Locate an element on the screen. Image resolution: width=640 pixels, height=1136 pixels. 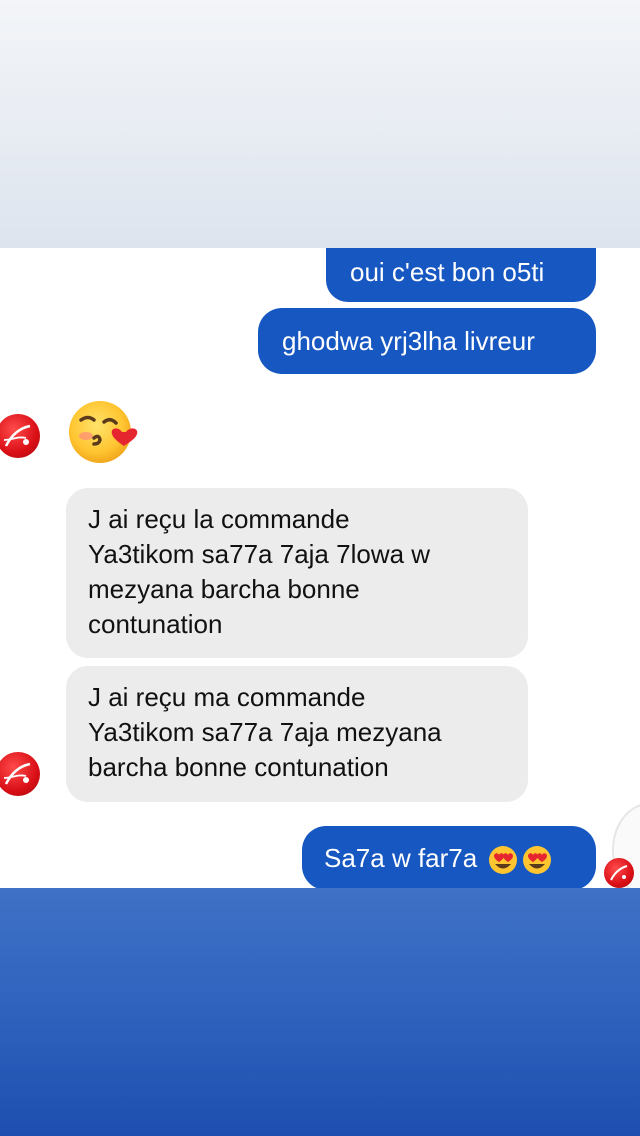
message-line: Ya3tikom sa77a 7aja 7lowa w is located at coordinates (259, 554).